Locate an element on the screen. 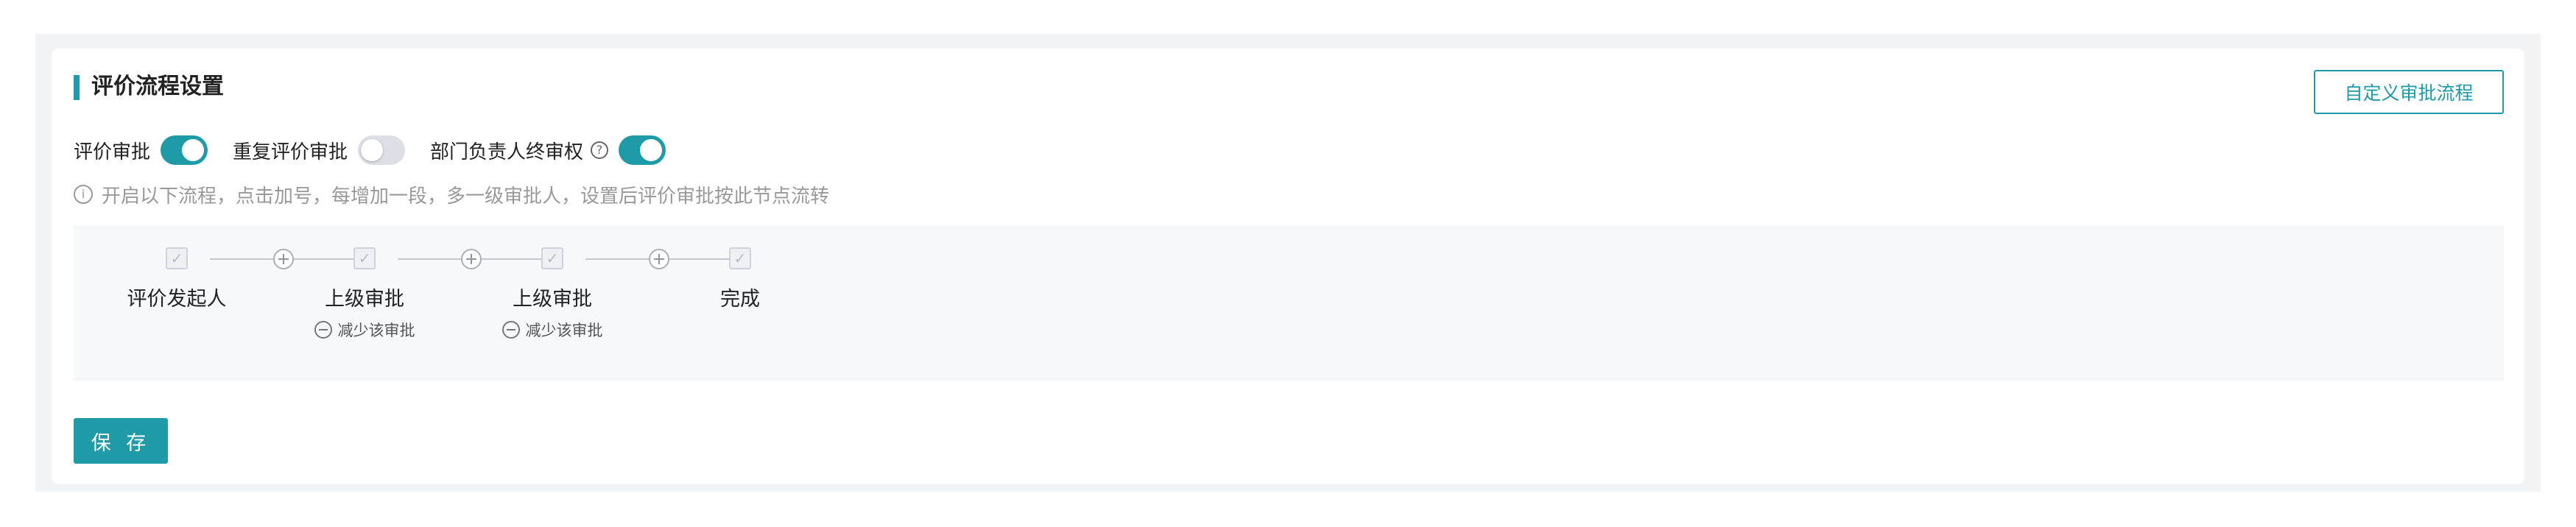  toggle-row: 评价审批 重复评价审批 部门负责人终审权 ? is located at coordinates (370, 150).